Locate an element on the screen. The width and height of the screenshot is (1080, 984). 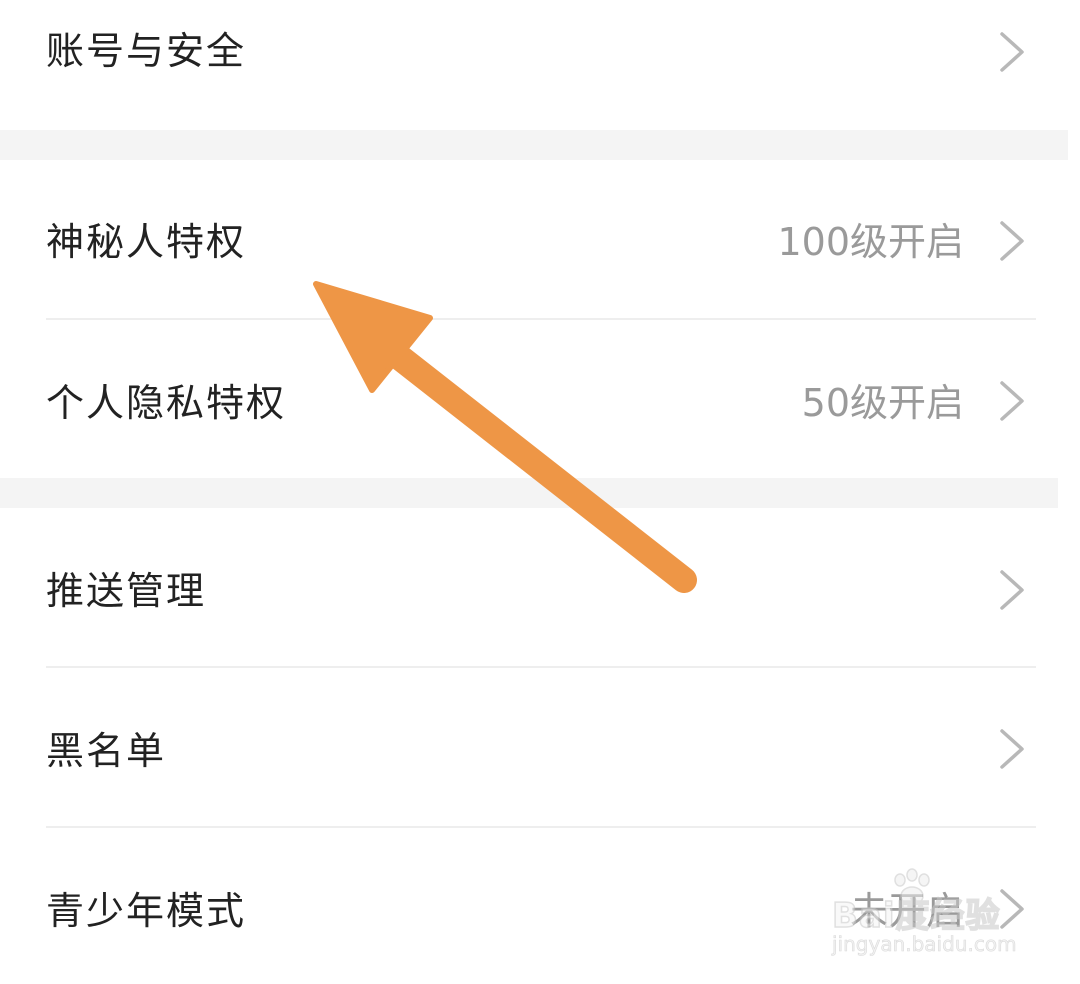
settings-item-account-security: 账号与安全 is located at coordinates (540, 65).